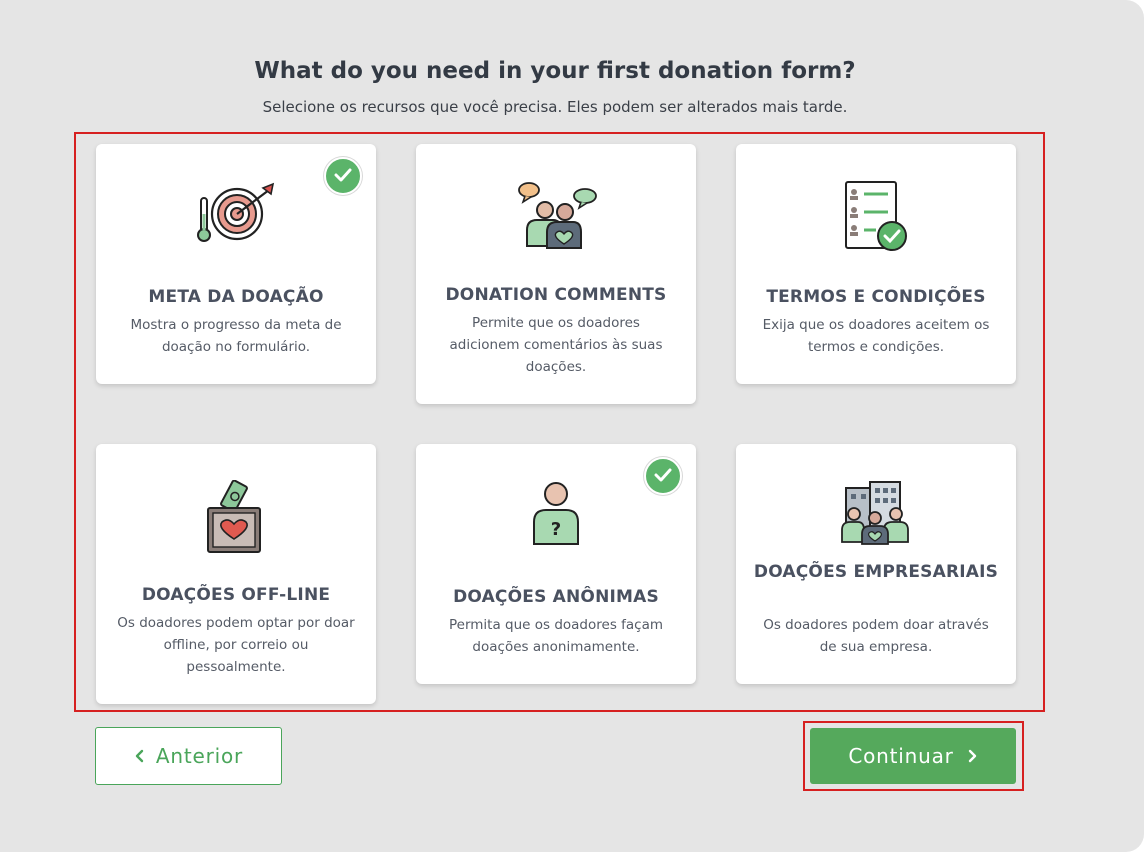 This screenshot has height=852, width=1144. I want to click on offline-donation-box-icon, so click(236, 525).